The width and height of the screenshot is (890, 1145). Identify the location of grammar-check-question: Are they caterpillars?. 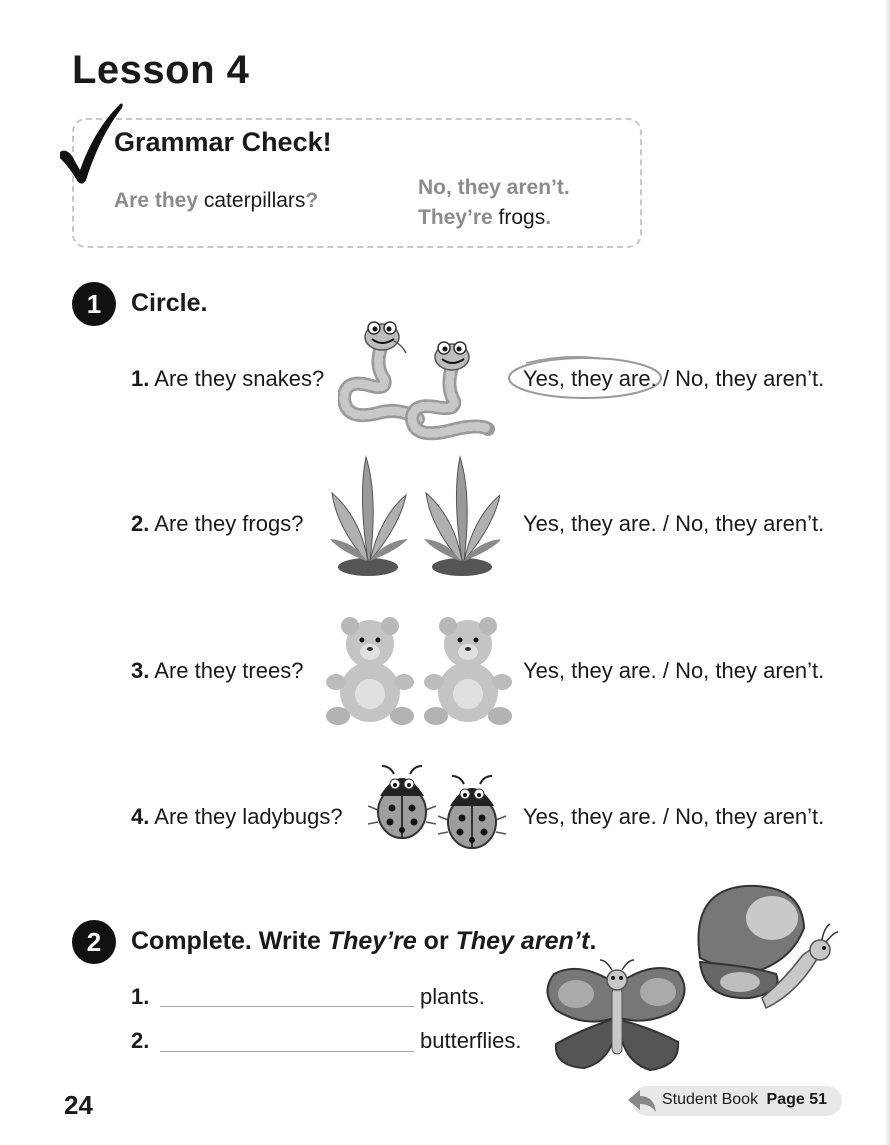
(216, 201).